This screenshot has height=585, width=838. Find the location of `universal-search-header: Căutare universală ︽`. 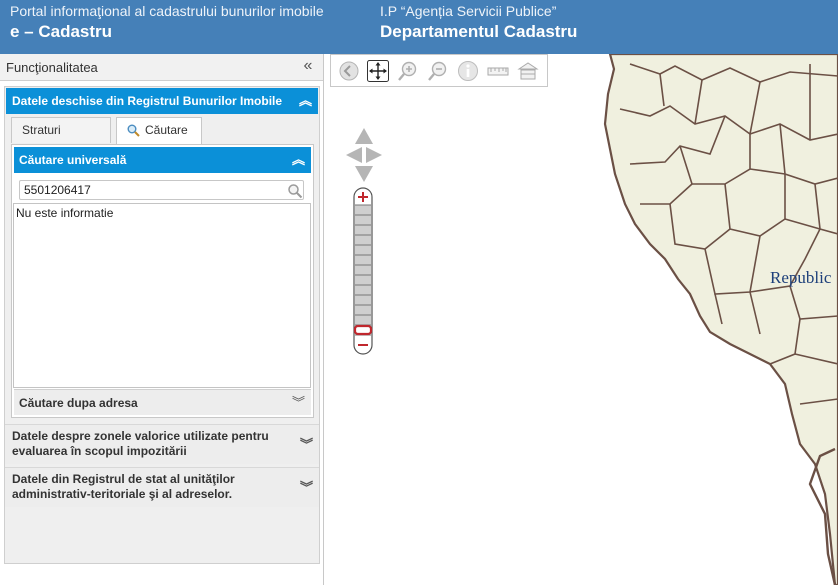

universal-search-header: Căutare universală ︽ is located at coordinates (162, 160).